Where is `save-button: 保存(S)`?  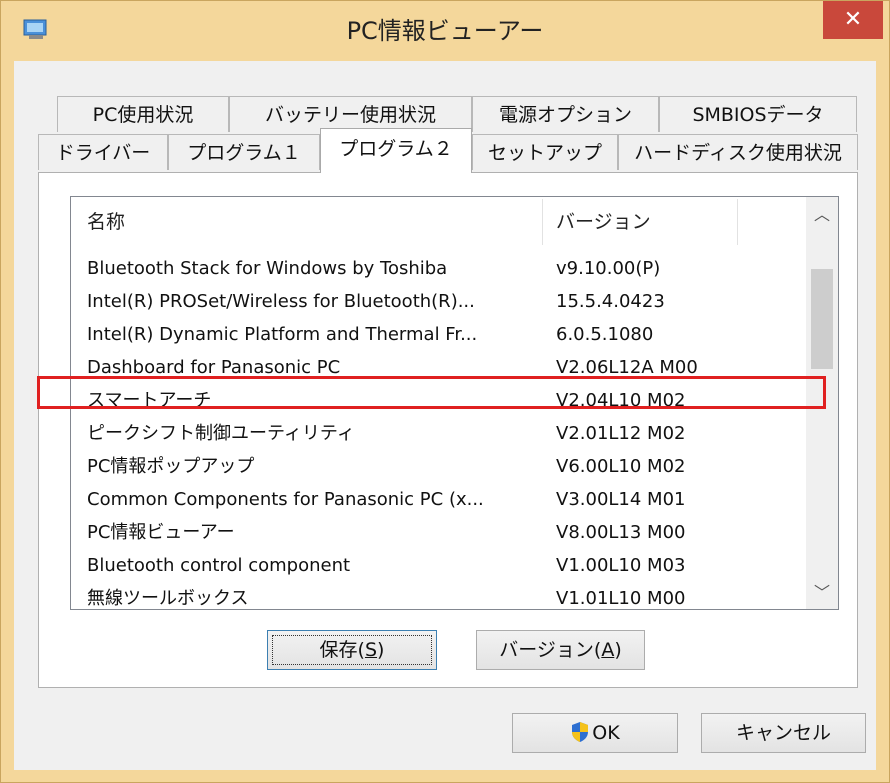
save-button: 保存(S) is located at coordinates (352, 650).